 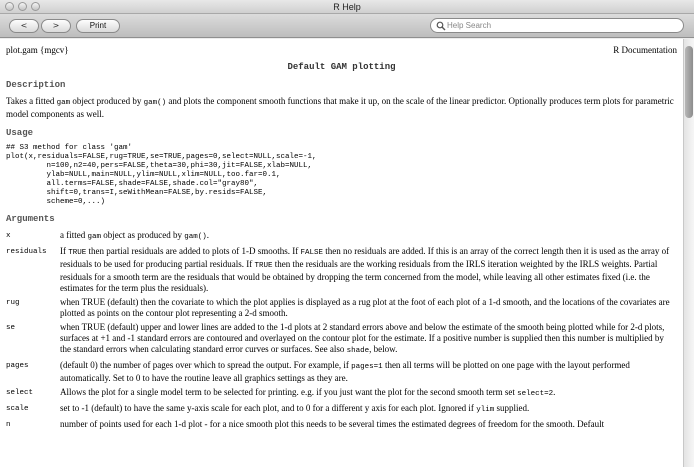 What do you see at coordinates (20, 133) in the screenshot?
I see `usage-heading: Usage` at bounding box center [20, 133].